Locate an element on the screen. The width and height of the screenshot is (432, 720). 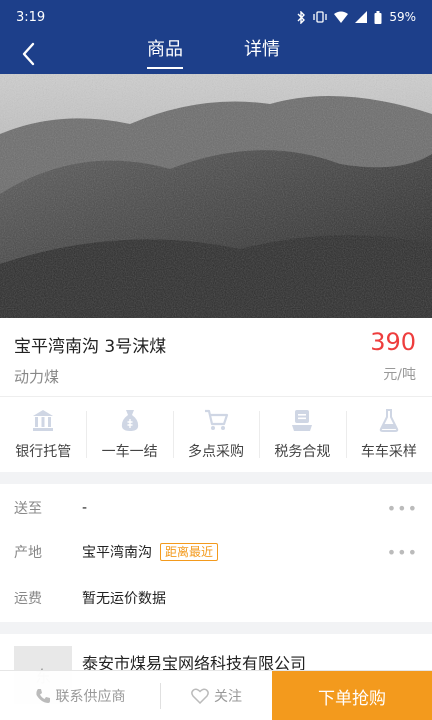
feature-label: 税务合规 is located at coordinates (302, 452).